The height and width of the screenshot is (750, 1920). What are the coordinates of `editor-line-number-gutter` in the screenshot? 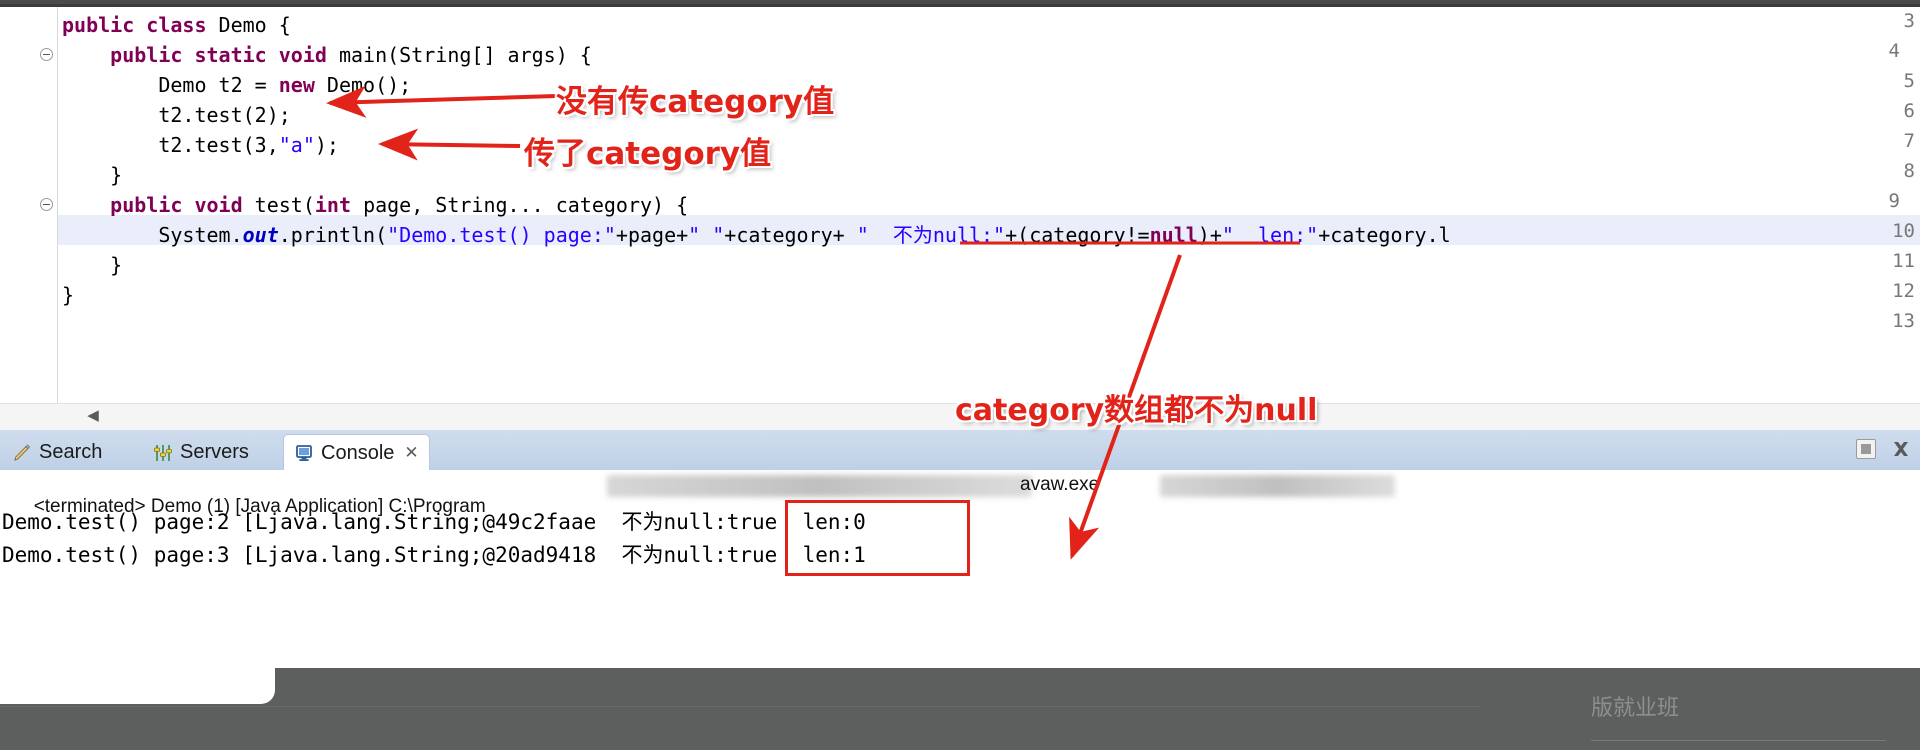 It's located at (28, 218).